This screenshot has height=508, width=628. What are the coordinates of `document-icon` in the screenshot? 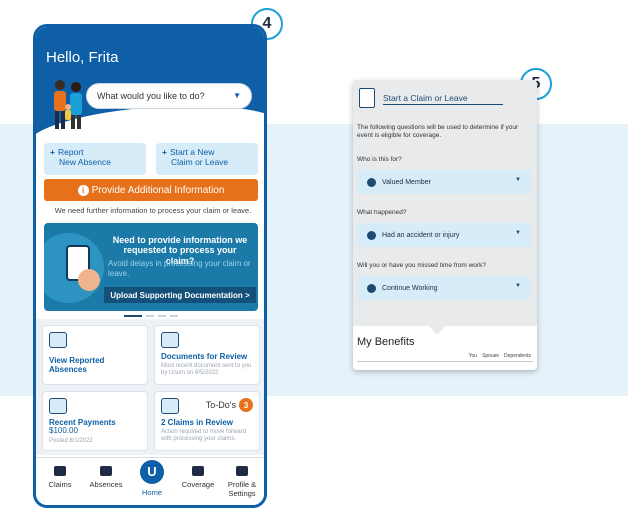 It's located at (170, 340).